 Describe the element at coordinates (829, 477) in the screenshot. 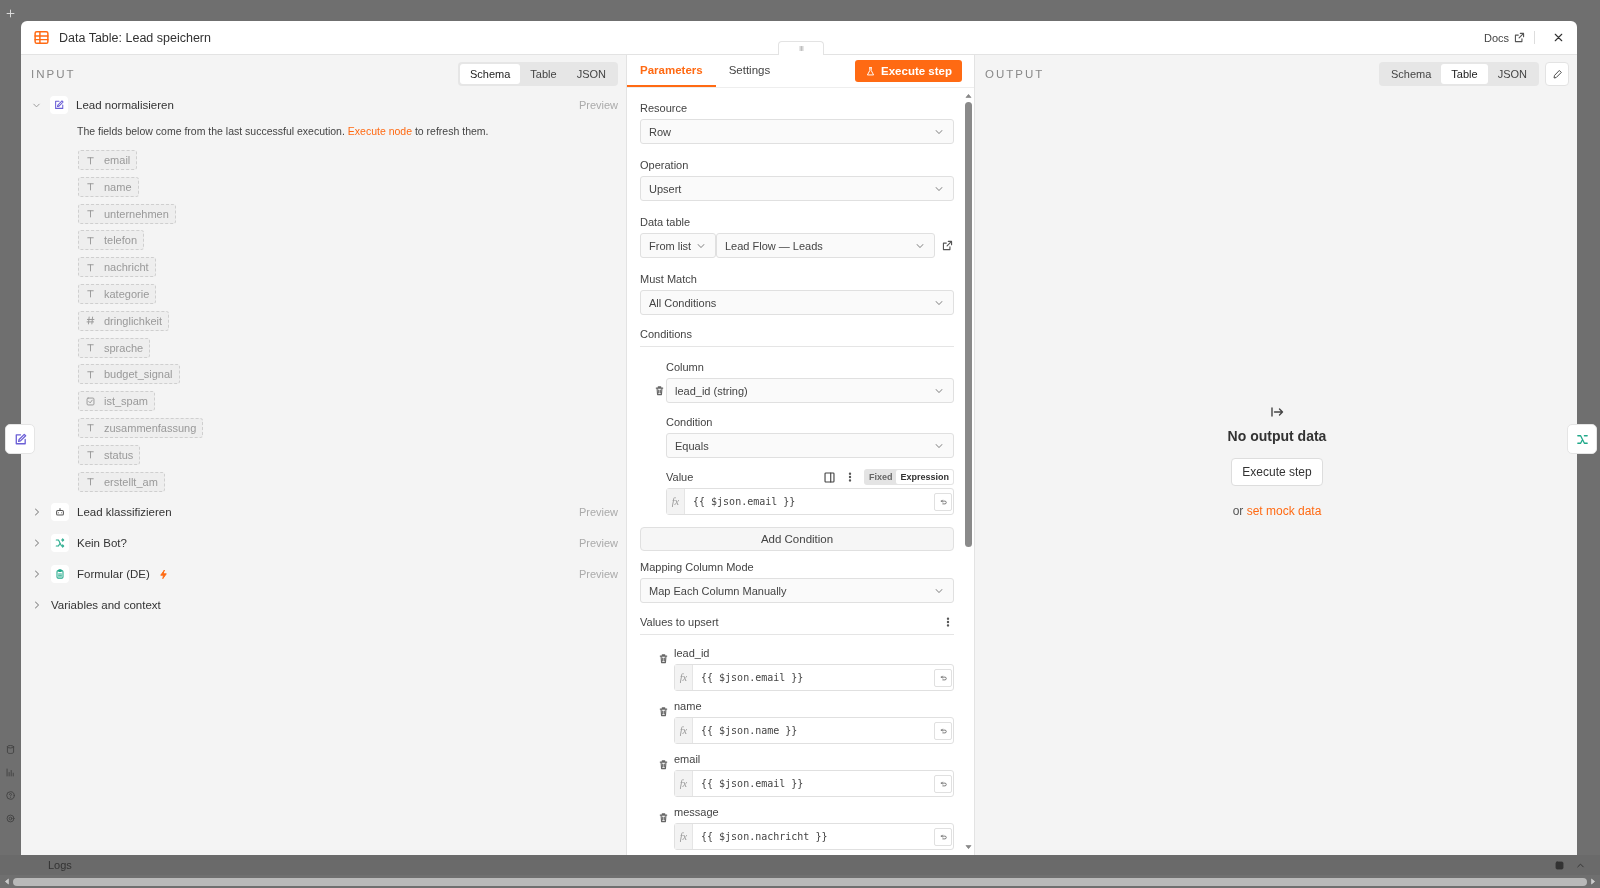

I see `panel-icon` at that location.